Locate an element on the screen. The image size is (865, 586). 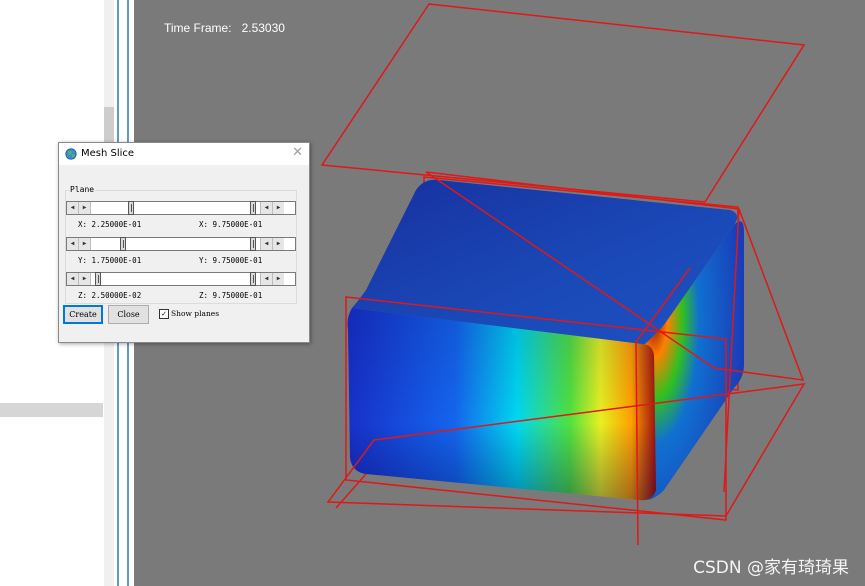
left-divider is located at coordinates (51, 410).